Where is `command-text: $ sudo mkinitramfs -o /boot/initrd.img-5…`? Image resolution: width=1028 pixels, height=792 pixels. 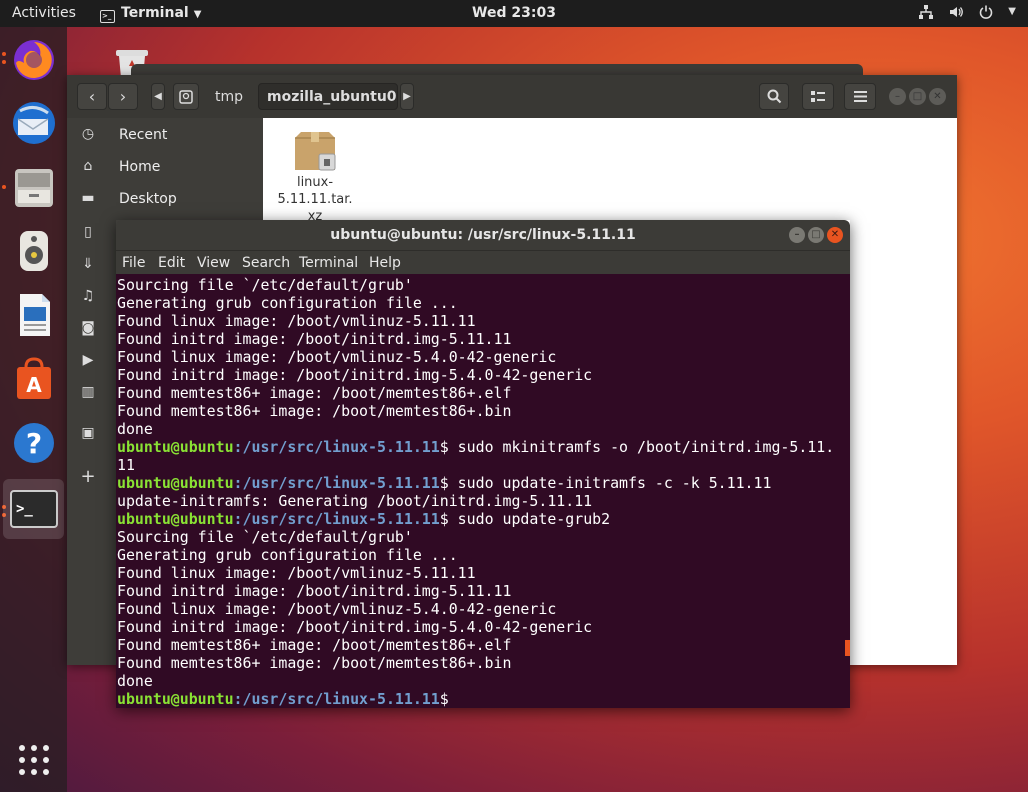 command-text: $ sudo mkinitramfs -o /boot/initrd.img-5… is located at coordinates (637, 447).